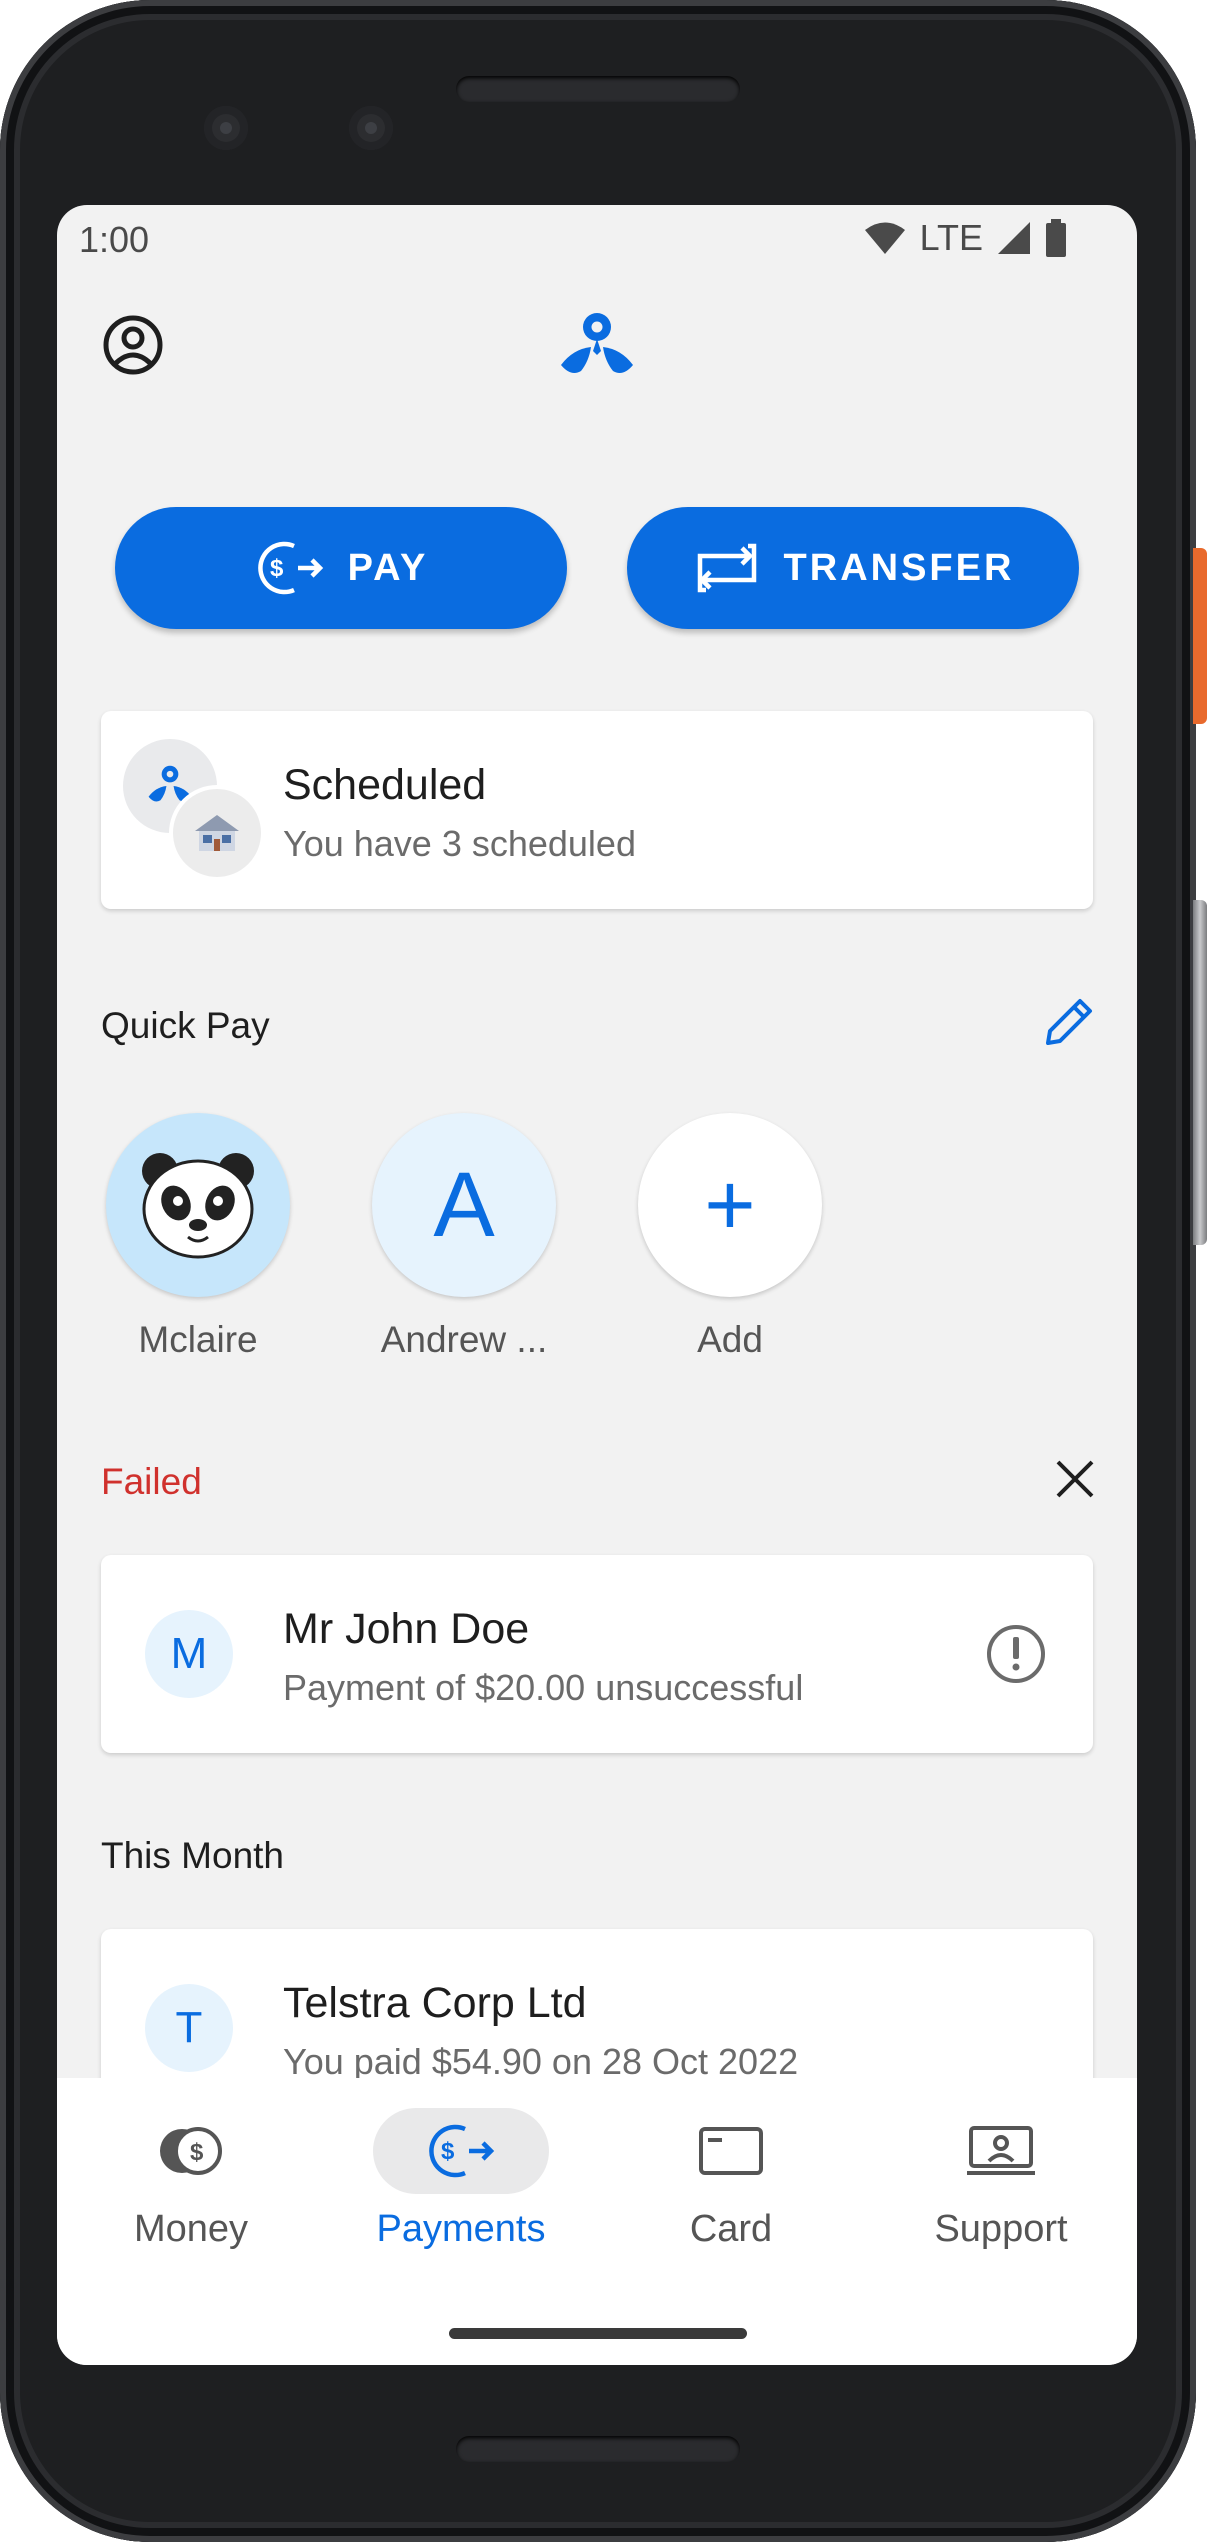 Image resolution: width=1207 pixels, height=2542 pixels. Describe the element at coordinates (730, 1339) in the screenshot. I see `quick-pay-label: Add` at that location.